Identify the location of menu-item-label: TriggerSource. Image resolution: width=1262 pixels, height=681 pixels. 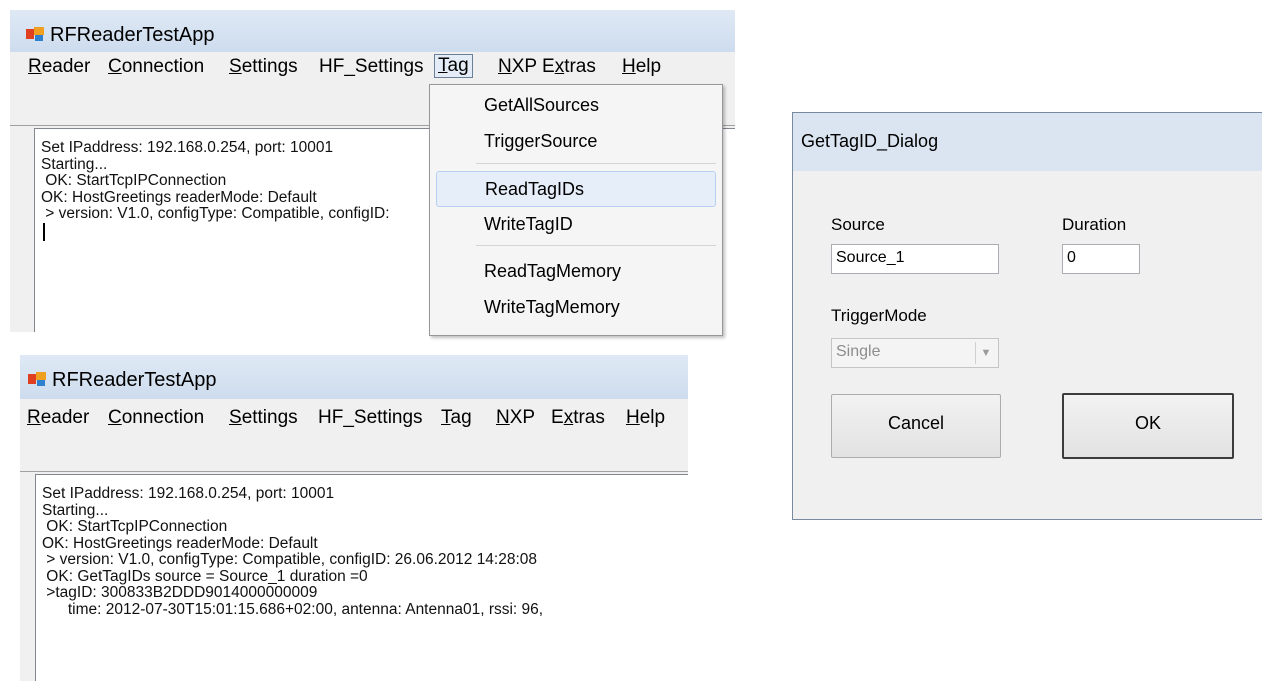
(541, 141).